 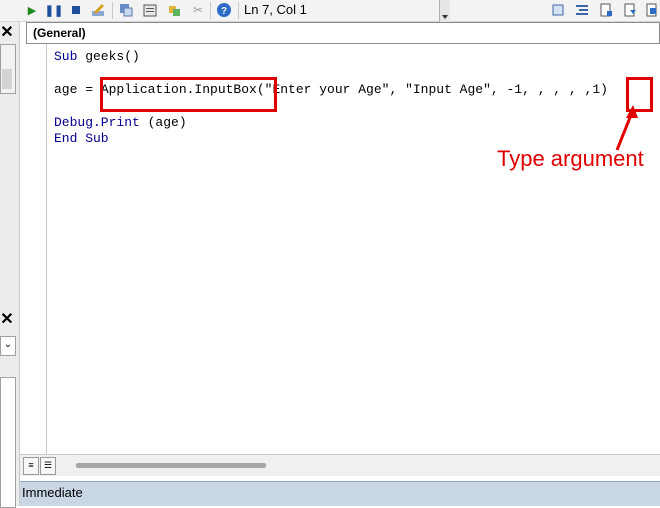 What do you see at coordinates (81, 138) in the screenshot?
I see `code-line-end-sub: End Sub` at bounding box center [81, 138].